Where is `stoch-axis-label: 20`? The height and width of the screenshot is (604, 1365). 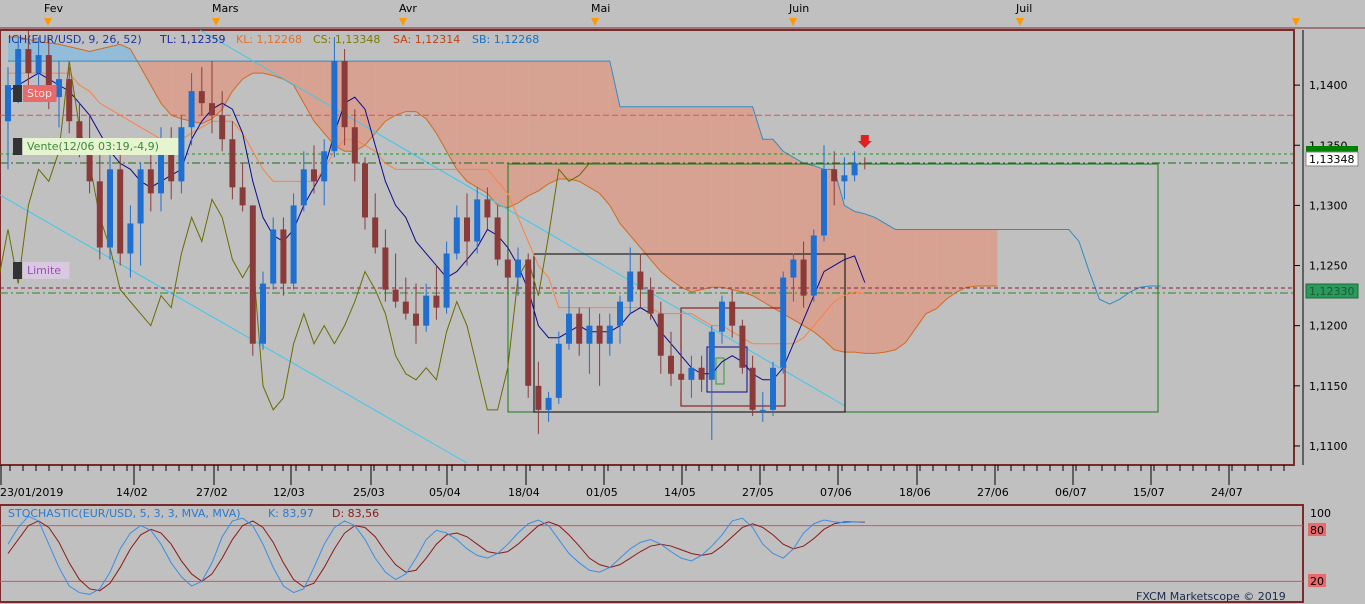 stoch-axis-label: 20 is located at coordinates (1317, 581).